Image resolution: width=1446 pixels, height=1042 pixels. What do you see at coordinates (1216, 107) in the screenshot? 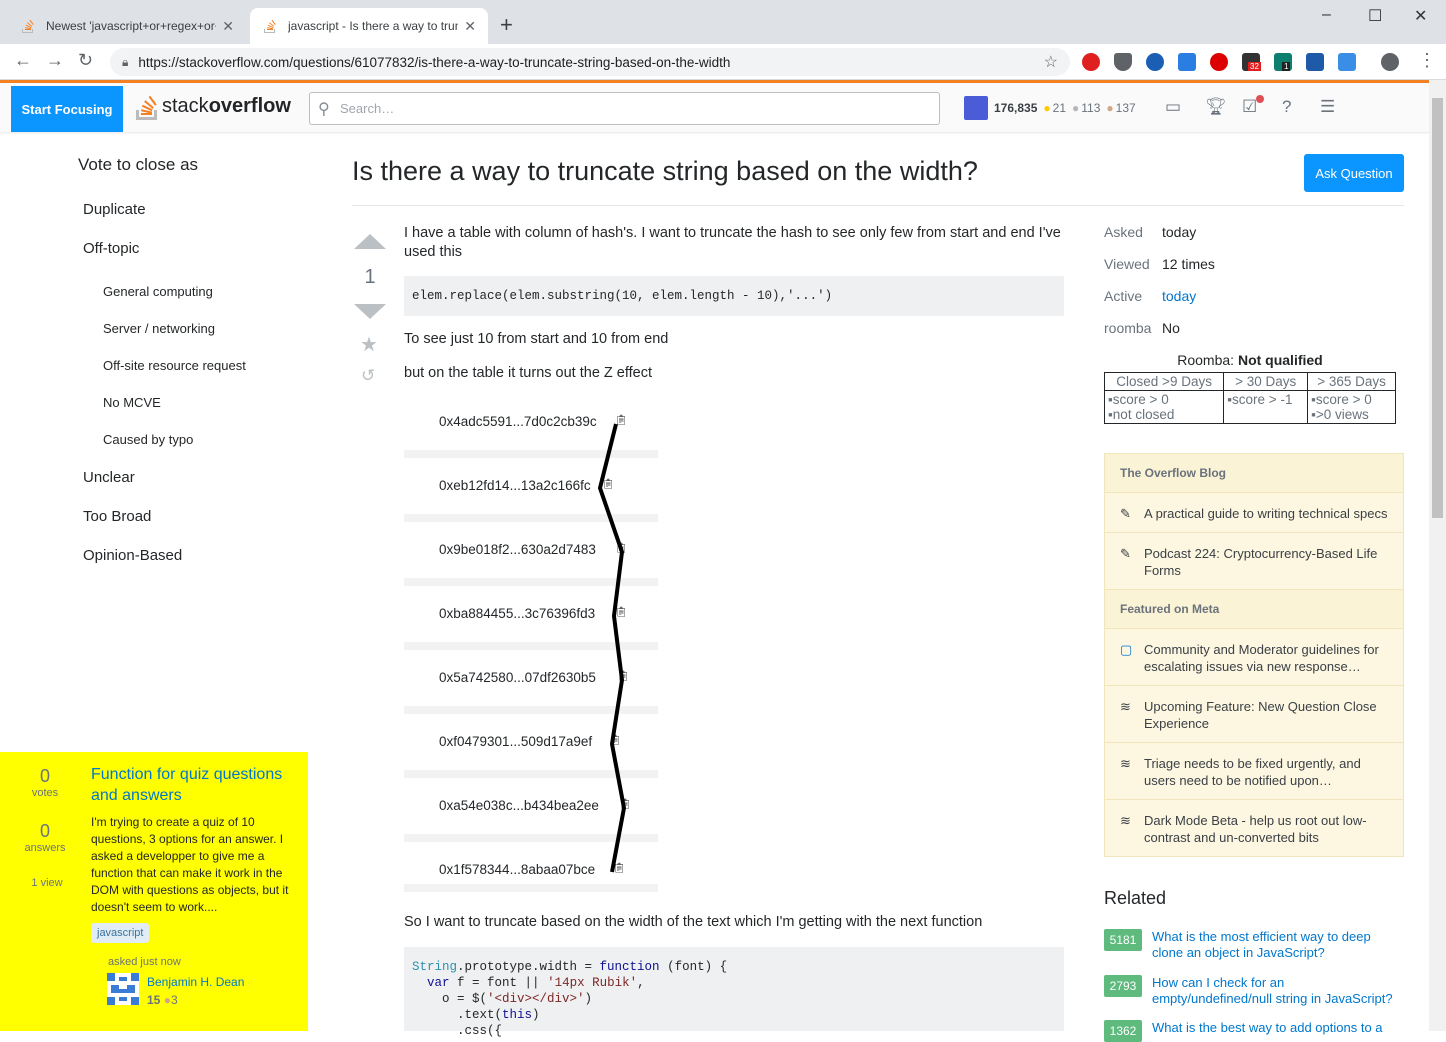
I see `achievements-trophy-icon: 🏆︎` at bounding box center [1216, 107].